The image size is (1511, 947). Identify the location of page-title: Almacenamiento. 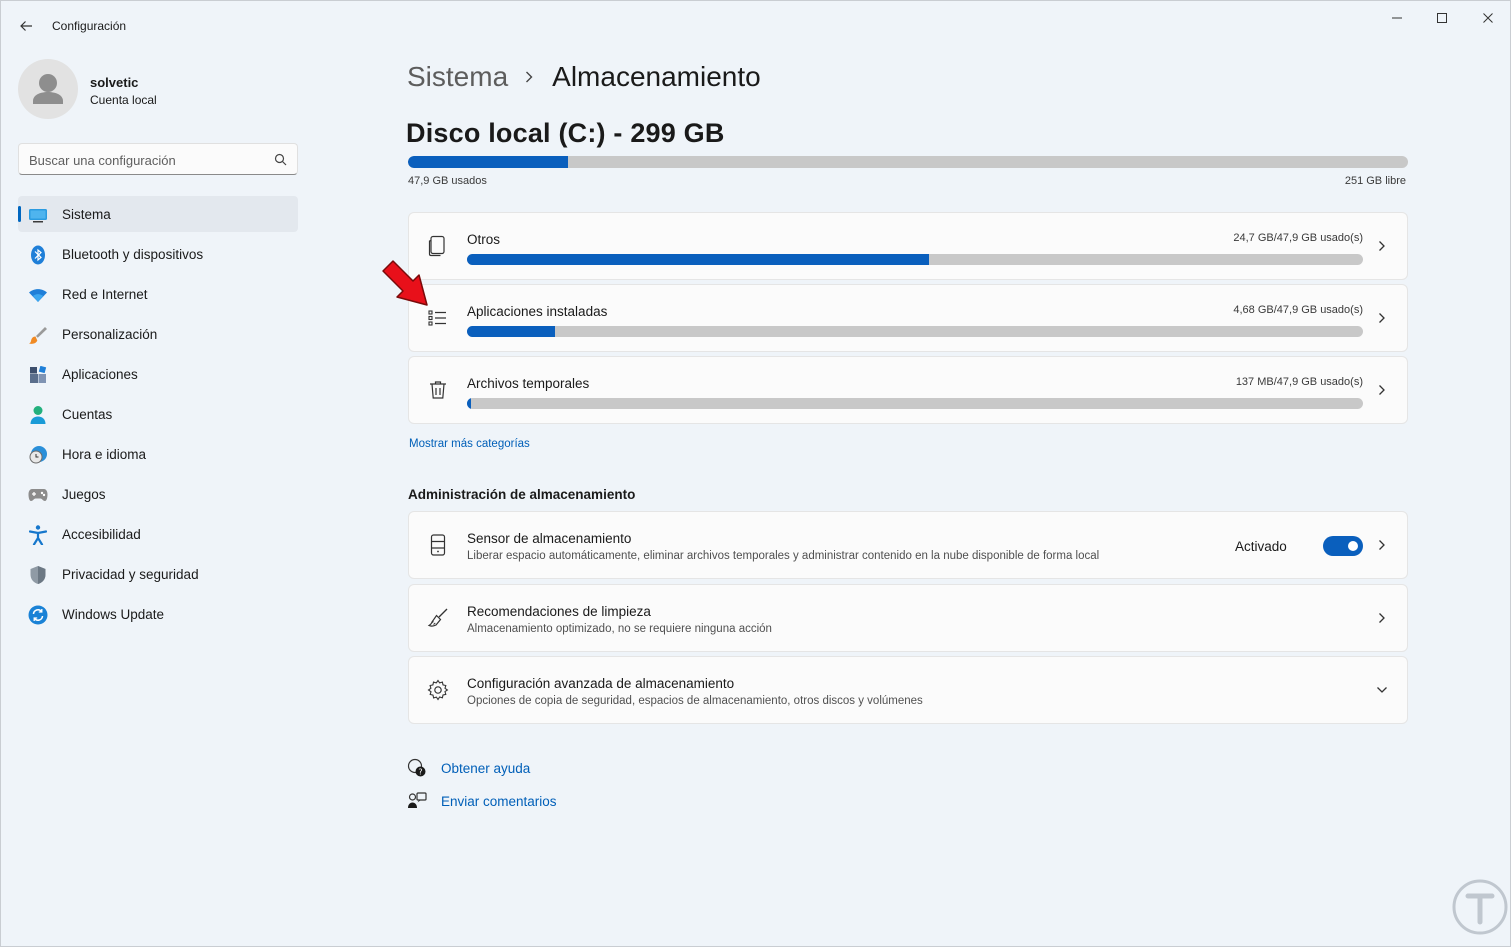
(656, 76).